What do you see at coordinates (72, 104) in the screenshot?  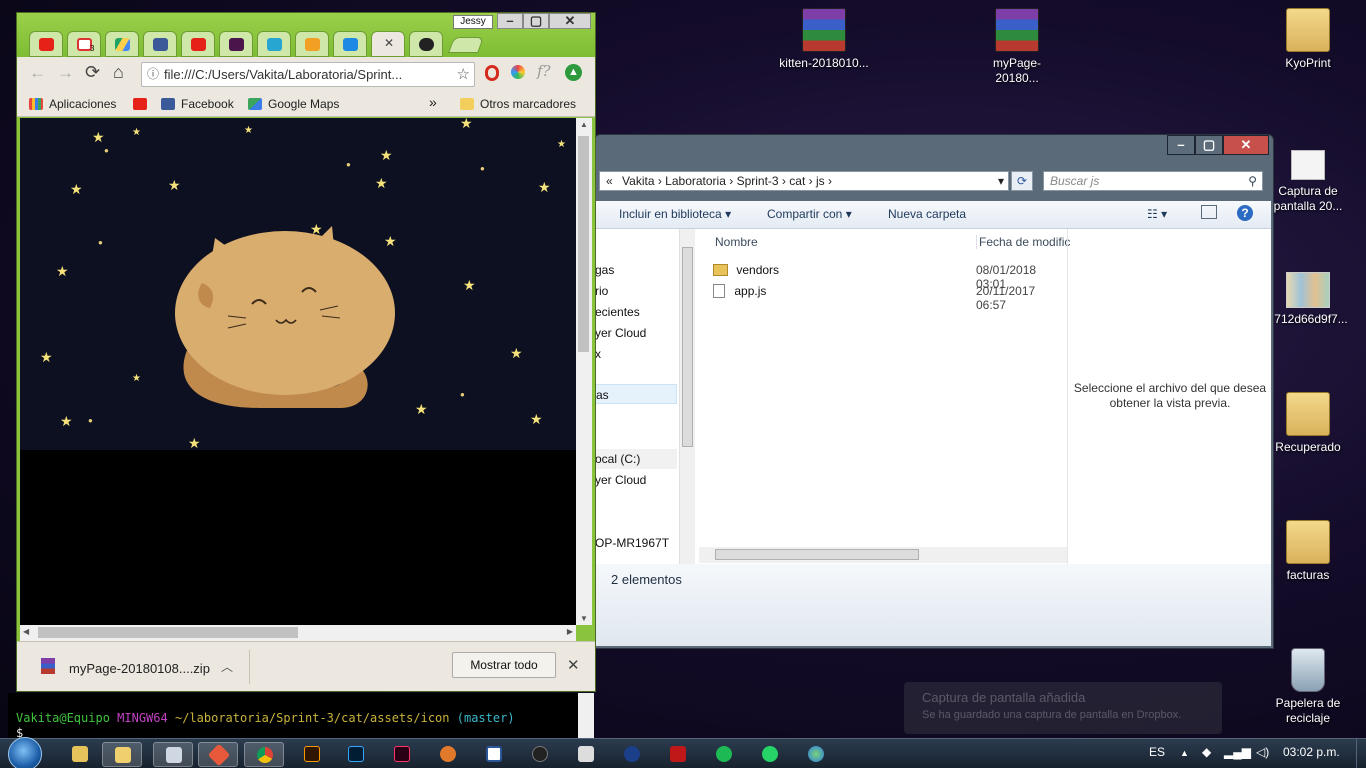 I see `bookmark-apps: Aplicaciones` at bounding box center [72, 104].